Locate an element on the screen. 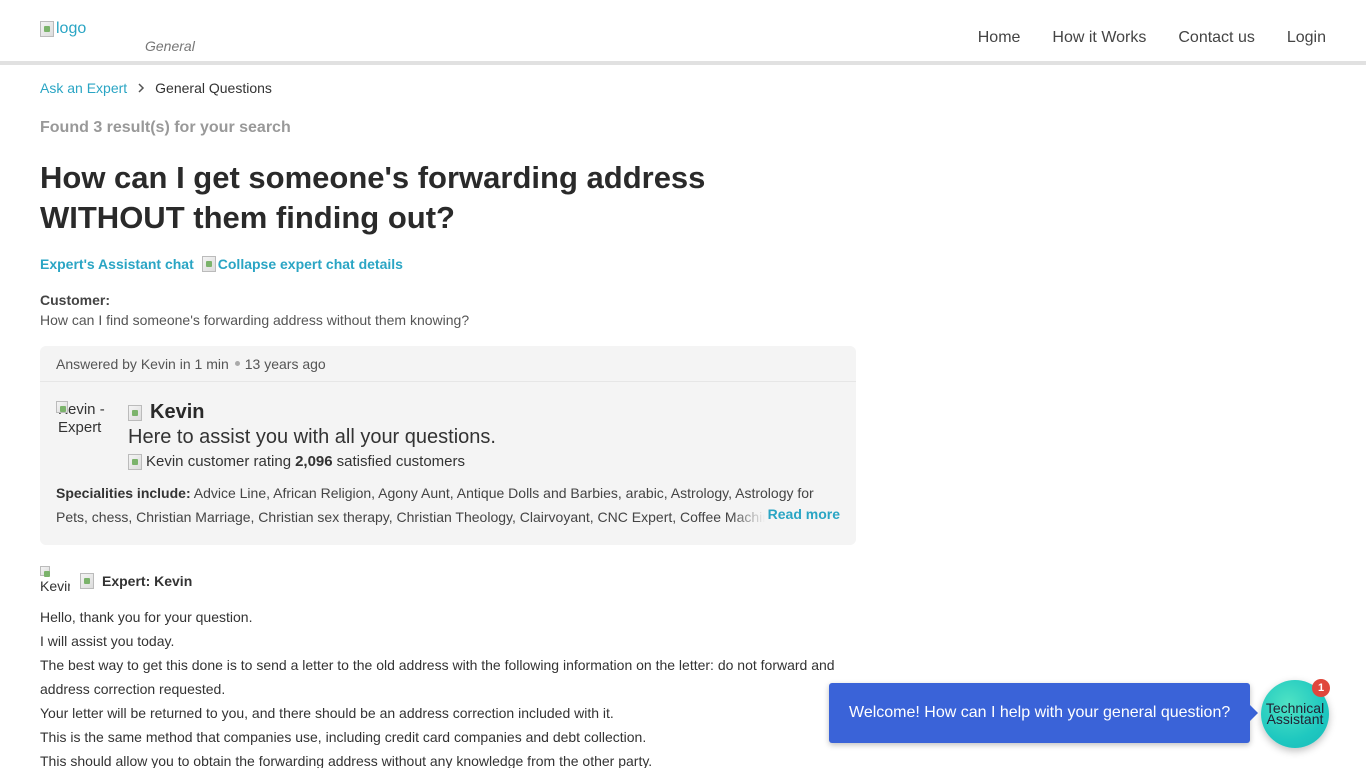 This screenshot has height=768, width=1366. rating-image-icon is located at coordinates (135, 461).